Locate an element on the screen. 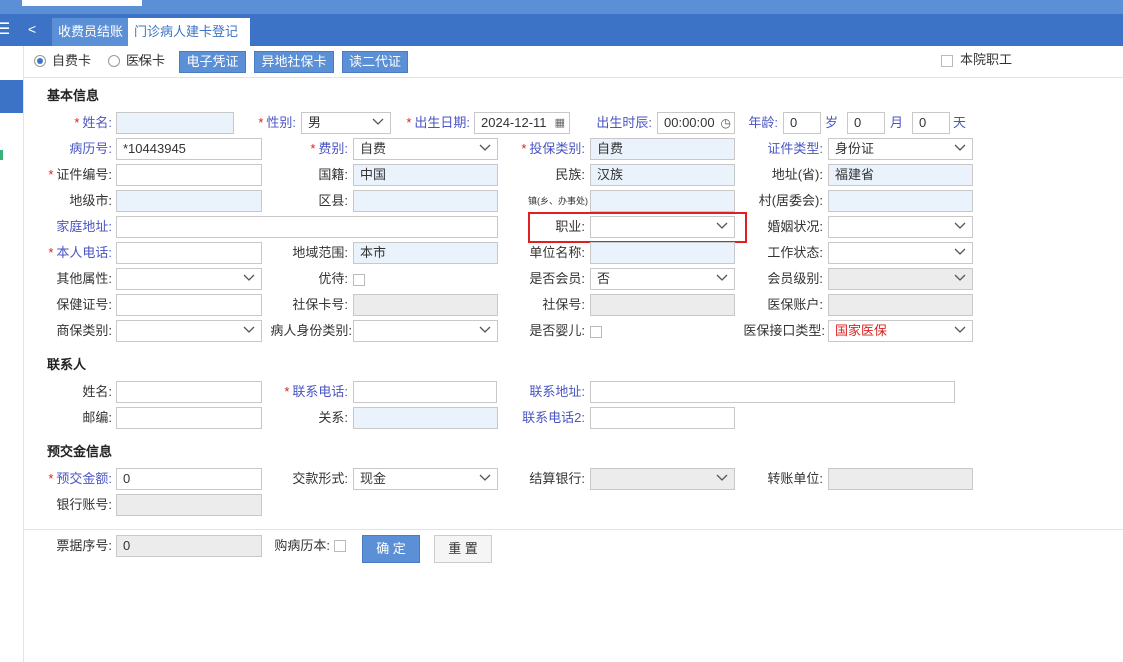 The width and height of the screenshot is (1123, 662). age-months-input: 0 is located at coordinates (866, 123).